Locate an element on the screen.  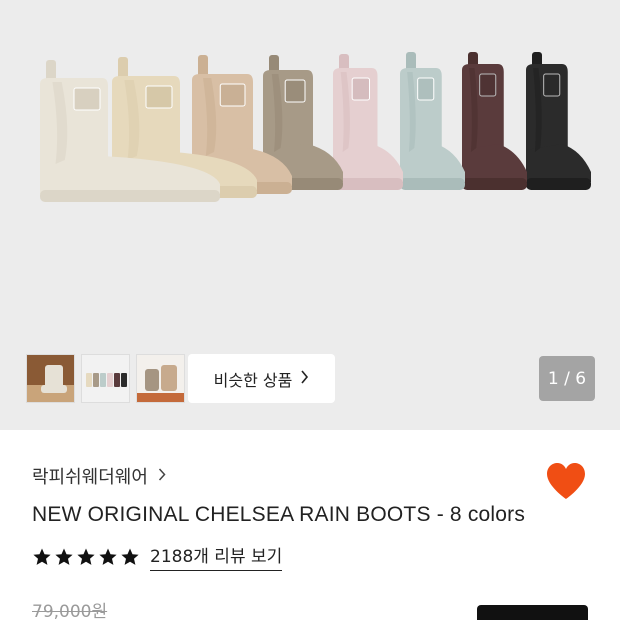
similar-products-button: 비슷한 상품 is located at coordinates (261, 378).